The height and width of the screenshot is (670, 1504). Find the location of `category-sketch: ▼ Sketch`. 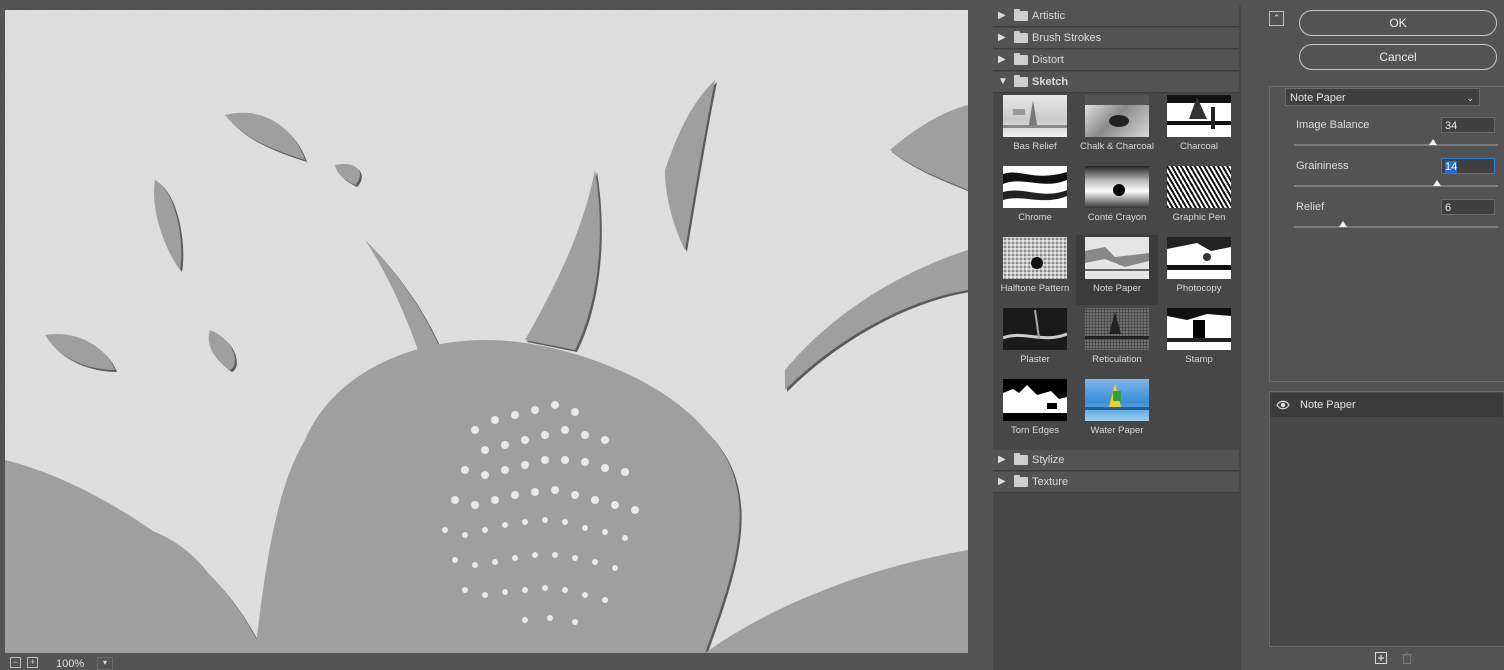

category-sketch: ▼ Sketch is located at coordinates (1116, 82).